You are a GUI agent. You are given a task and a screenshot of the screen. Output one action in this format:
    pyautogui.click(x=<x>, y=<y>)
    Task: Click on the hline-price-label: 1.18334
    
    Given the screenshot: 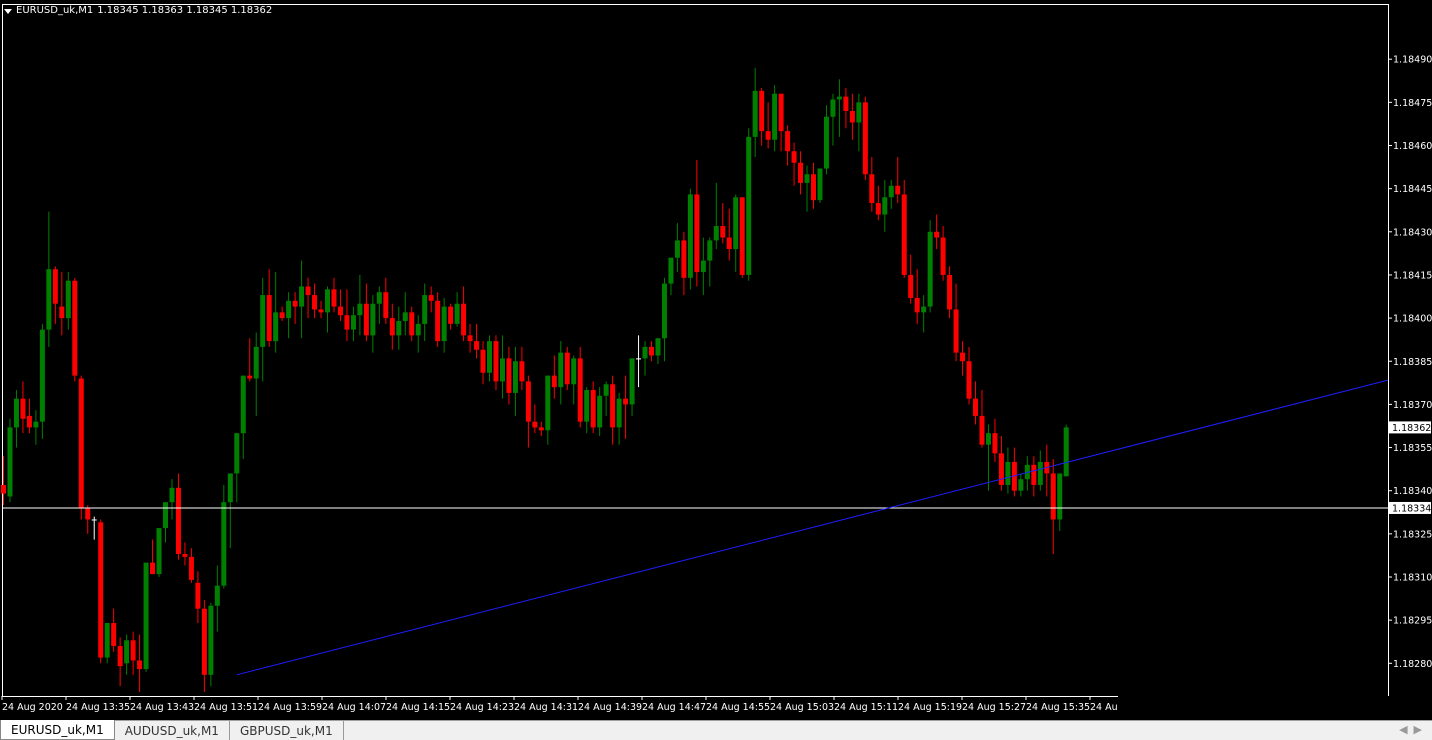 What is the action you would take?
    pyautogui.click(x=1411, y=508)
    